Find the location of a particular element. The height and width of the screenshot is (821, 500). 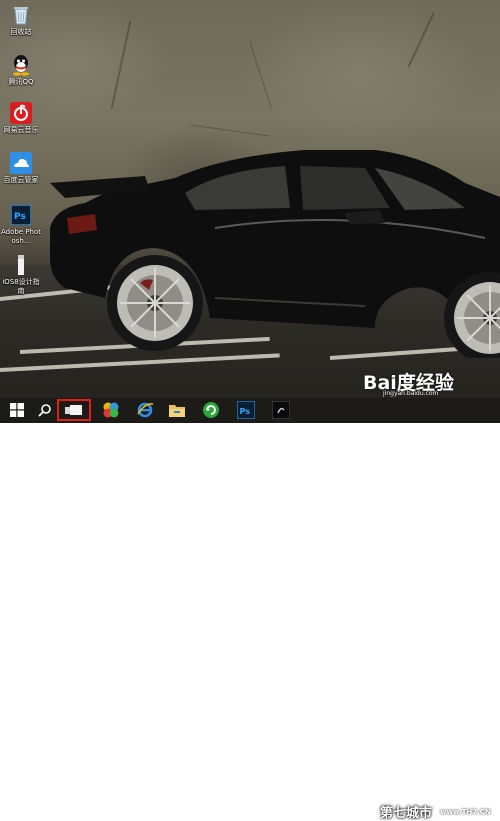

photoshop-icon: Ps is located at coordinates (21, 215).